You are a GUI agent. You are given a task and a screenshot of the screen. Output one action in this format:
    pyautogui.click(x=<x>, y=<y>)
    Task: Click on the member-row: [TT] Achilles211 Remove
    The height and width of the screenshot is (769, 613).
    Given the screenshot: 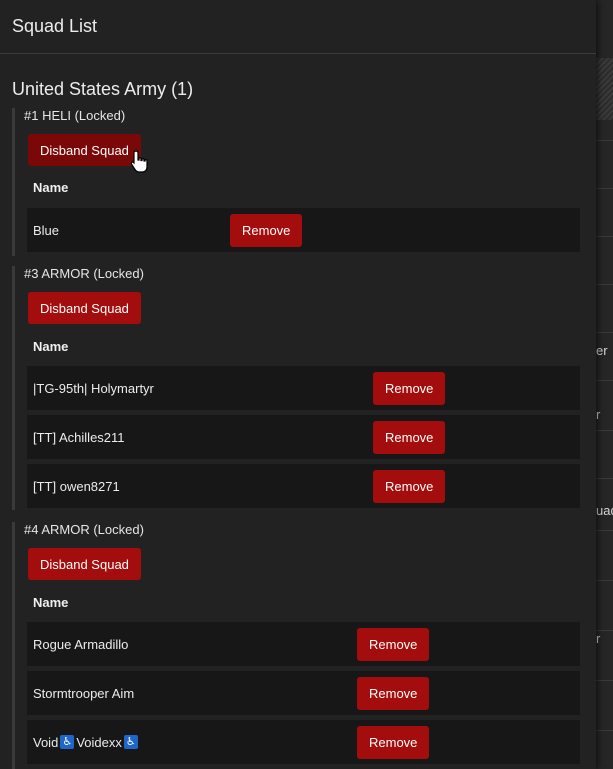 What is the action you would take?
    pyautogui.click(x=303, y=437)
    